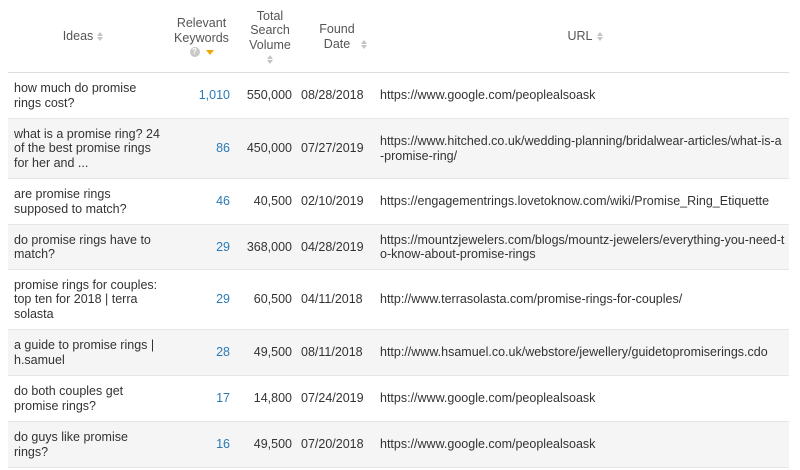  Describe the element at coordinates (269, 95) in the screenshot. I see `search-volume-cell: 550,000` at that location.